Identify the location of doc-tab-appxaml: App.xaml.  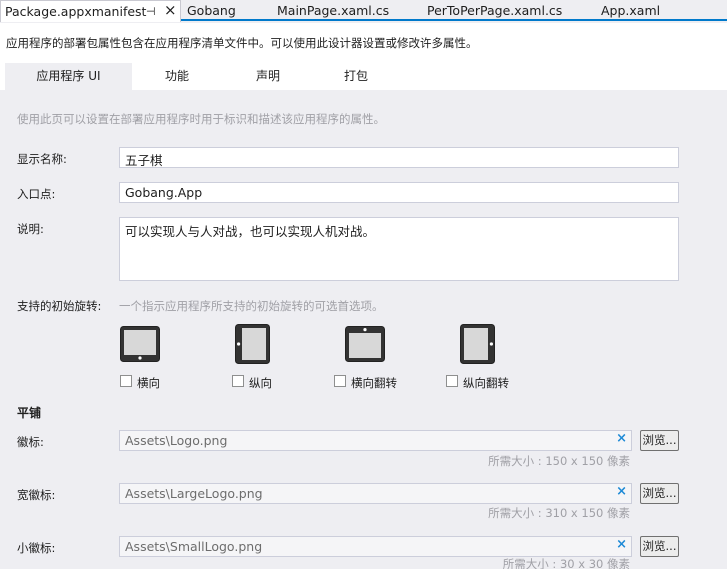
(630, 10).